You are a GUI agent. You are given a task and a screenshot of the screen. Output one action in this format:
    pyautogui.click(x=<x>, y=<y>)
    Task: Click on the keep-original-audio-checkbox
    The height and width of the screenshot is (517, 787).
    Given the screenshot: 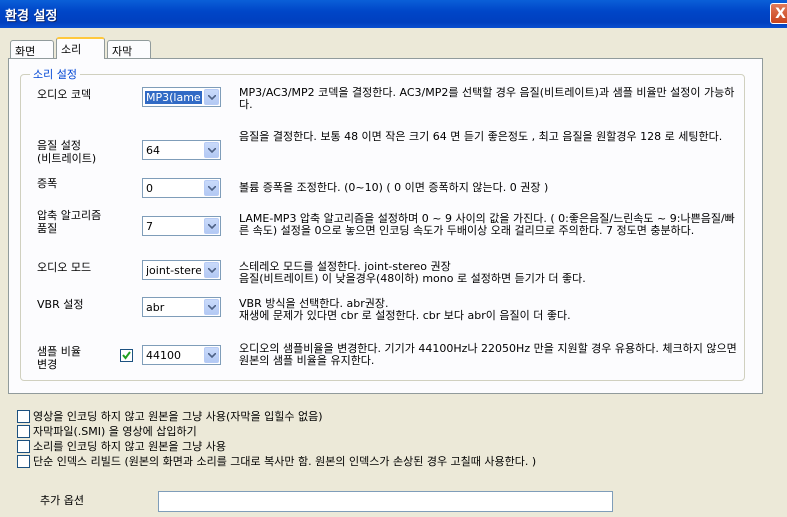 What is the action you would take?
    pyautogui.click(x=23, y=446)
    